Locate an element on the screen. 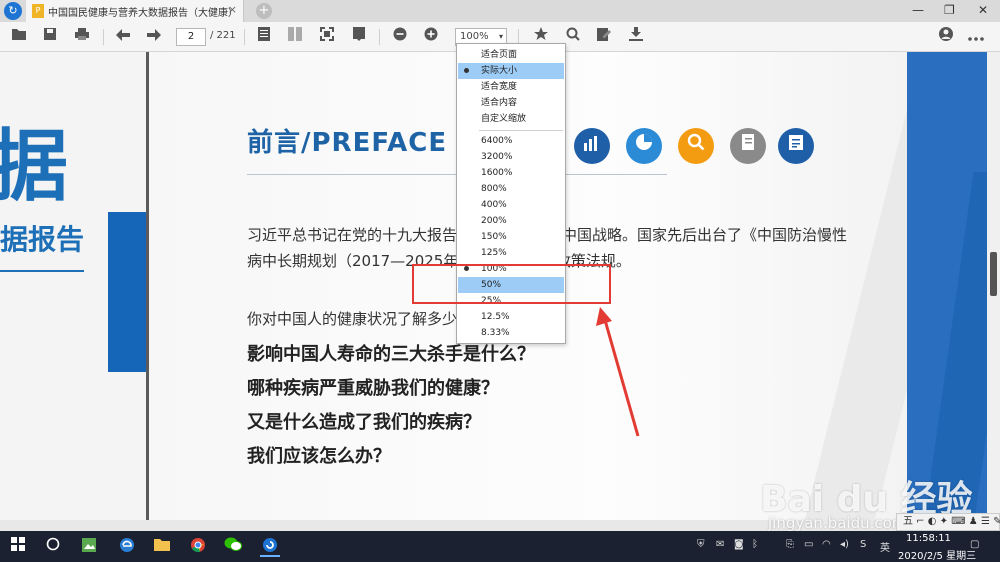 This screenshot has height=562, width=1000. new-tab-button: + is located at coordinates (264, 11).